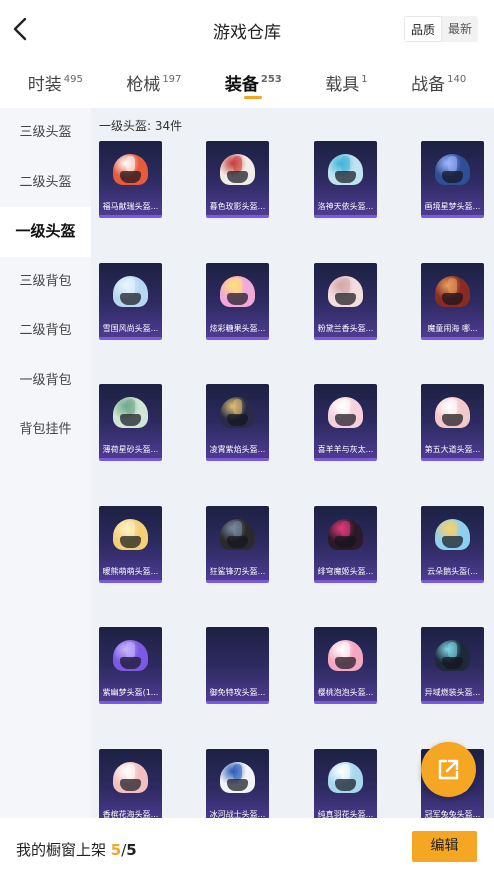  Describe the element at coordinates (457, 79) in the screenshot. I see `tab-count: 140` at that location.